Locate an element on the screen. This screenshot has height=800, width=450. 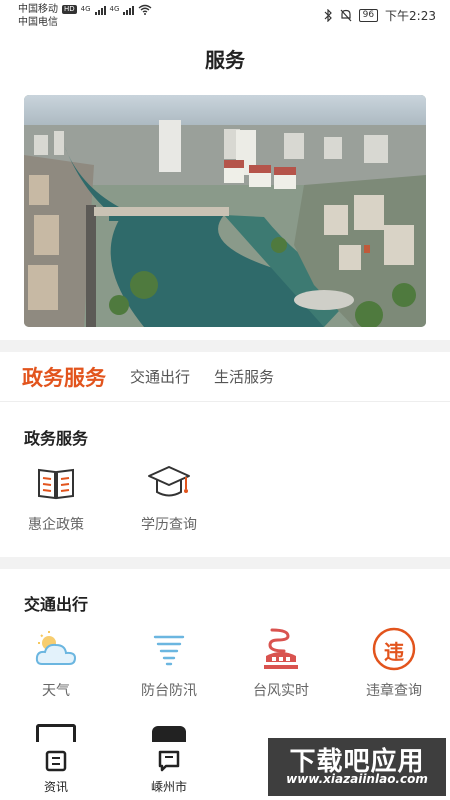
violation-badge-char: 违 is located at coordinates (394, 652).